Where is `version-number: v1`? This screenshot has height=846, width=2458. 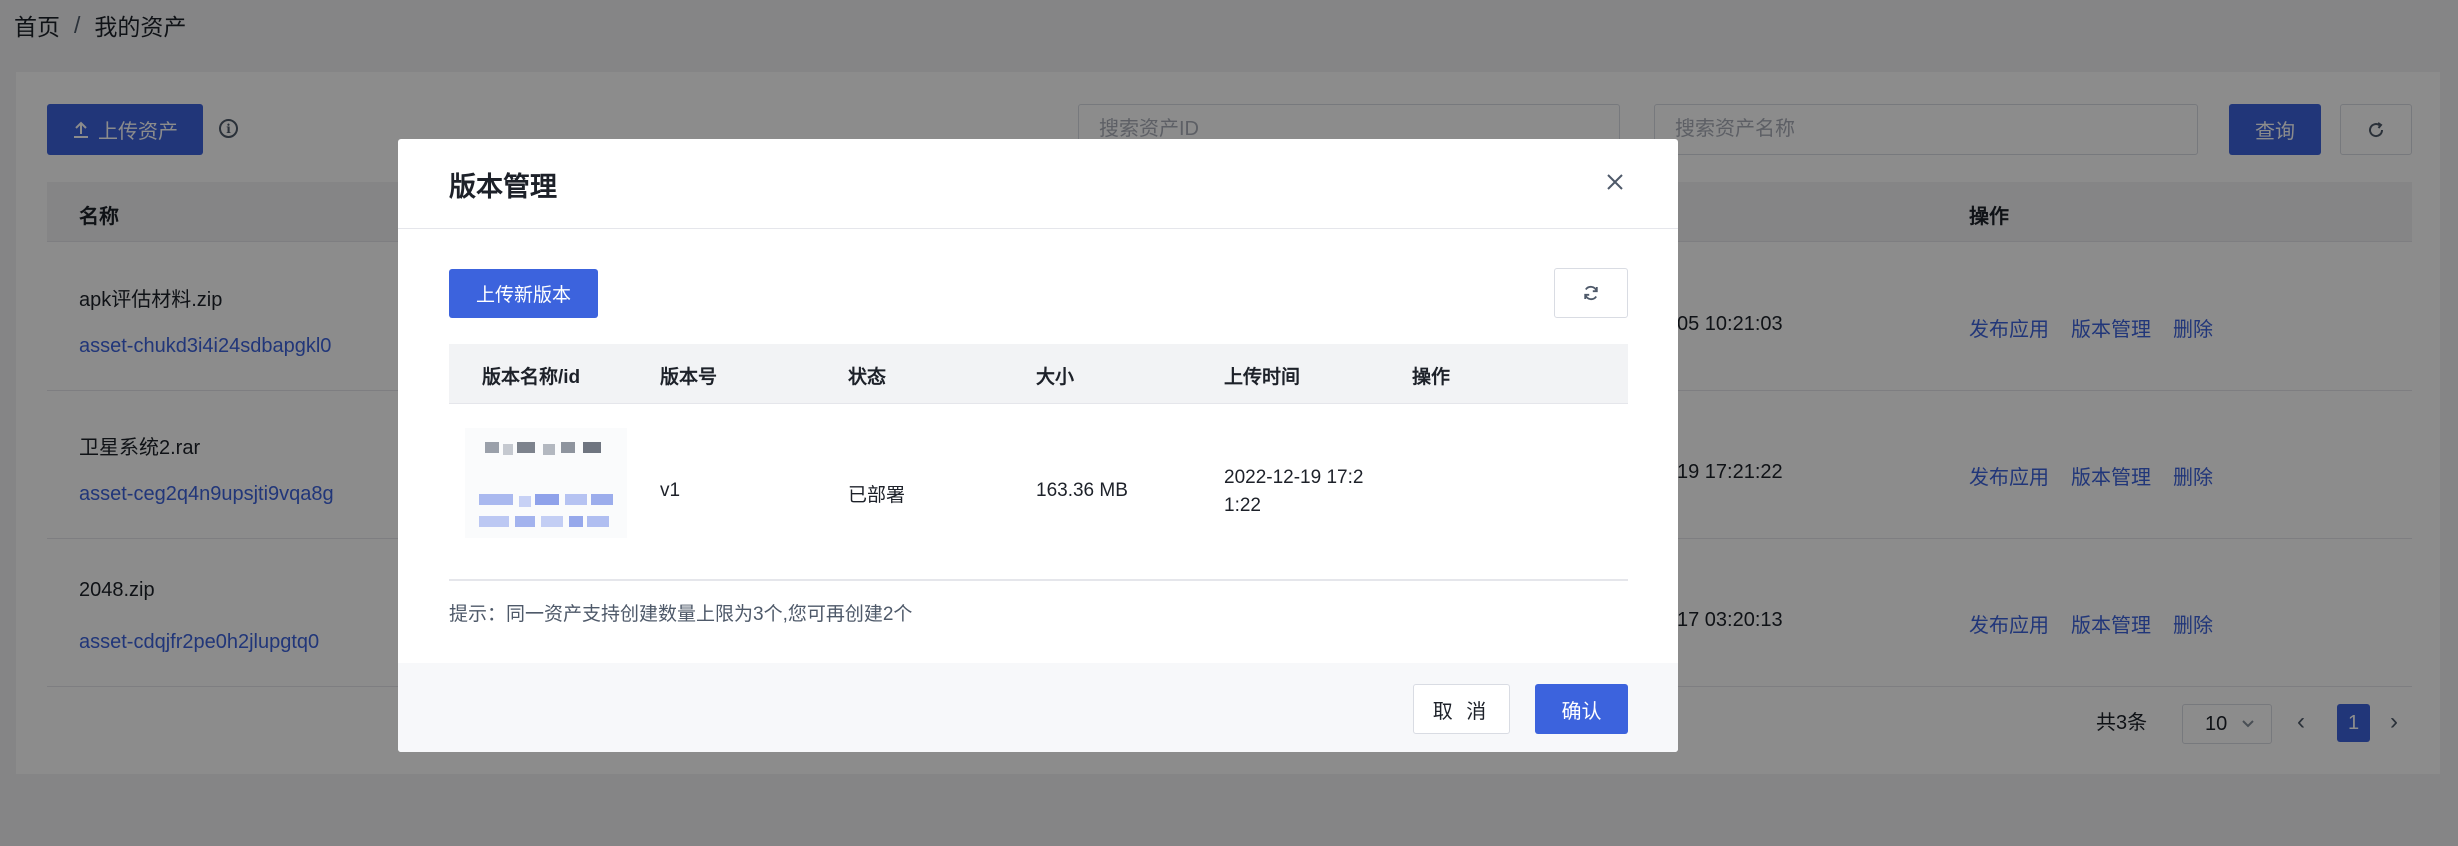
version-number: v1 is located at coordinates (670, 490).